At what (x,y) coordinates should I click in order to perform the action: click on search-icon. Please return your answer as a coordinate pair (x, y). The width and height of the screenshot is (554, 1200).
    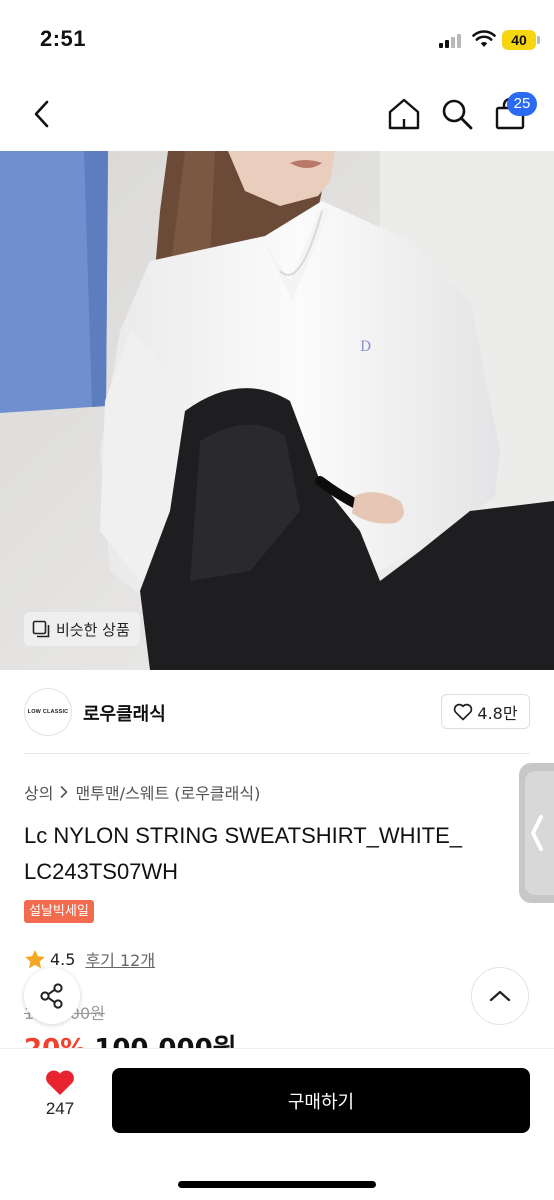
    Looking at the image, I should click on (457, 114).